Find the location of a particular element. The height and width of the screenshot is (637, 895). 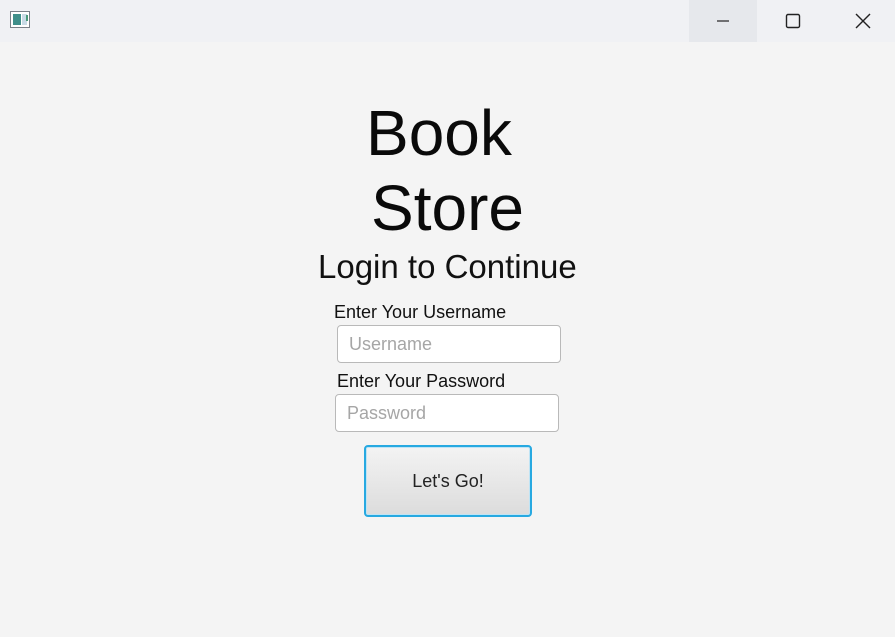

maximize-button is located at coordinates (791, 21).